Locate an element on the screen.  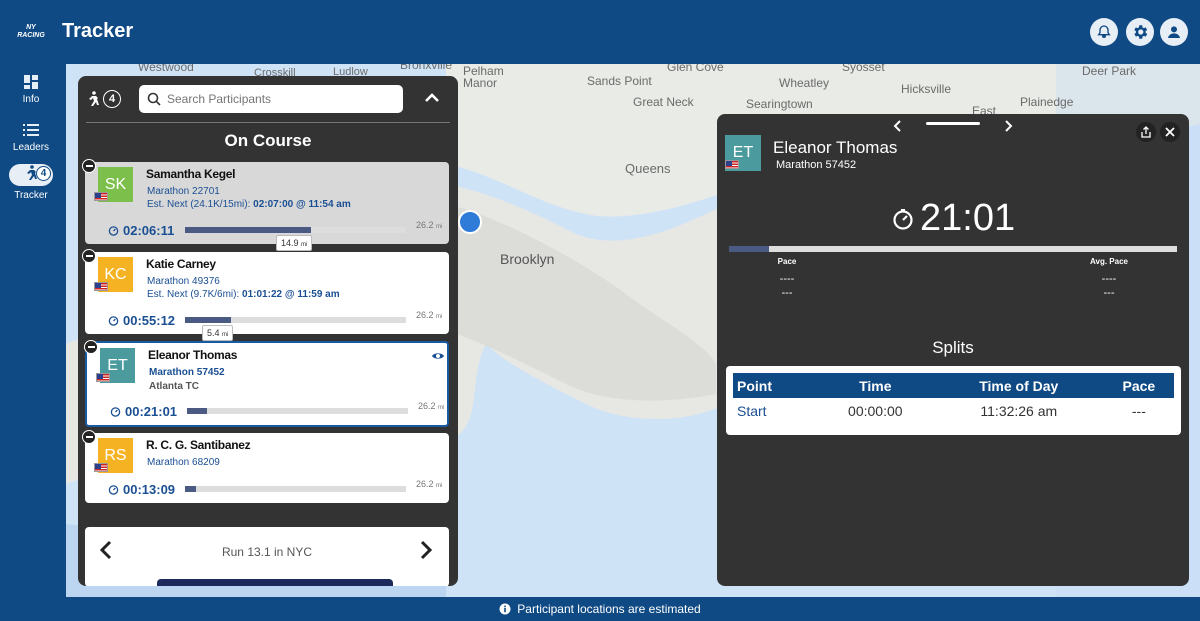
estimated-next-label: Est. Next (9.7K/6mi): is located at coordinates (193, 294).